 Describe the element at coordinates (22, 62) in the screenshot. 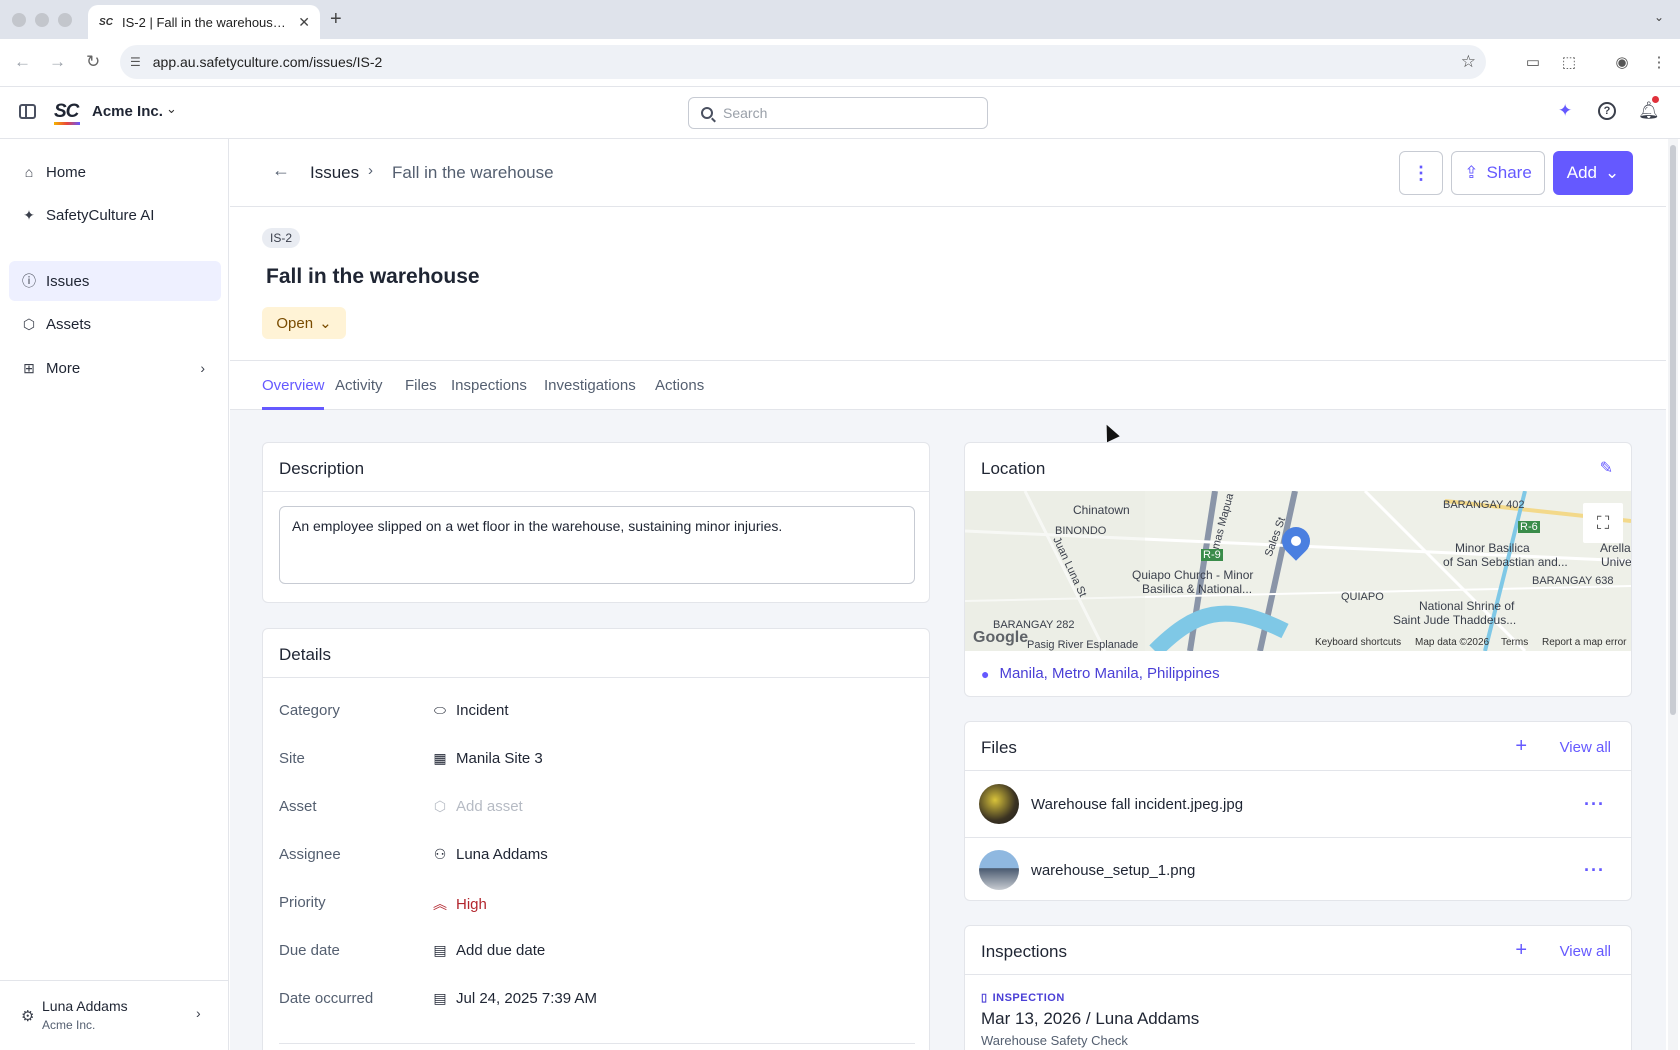

I see `back-icon: ←` at that location.